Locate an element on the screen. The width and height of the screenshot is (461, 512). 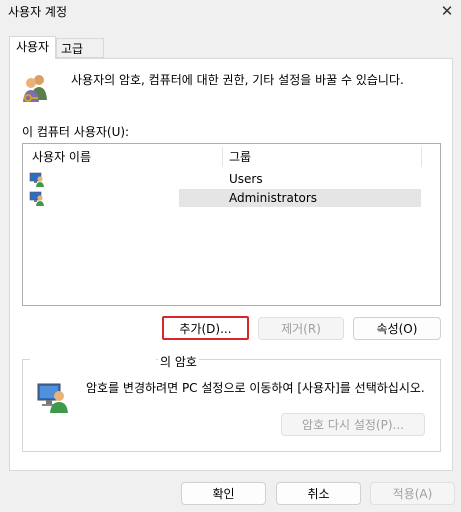
user-group: Administrators is located at coordinates (273, 198).